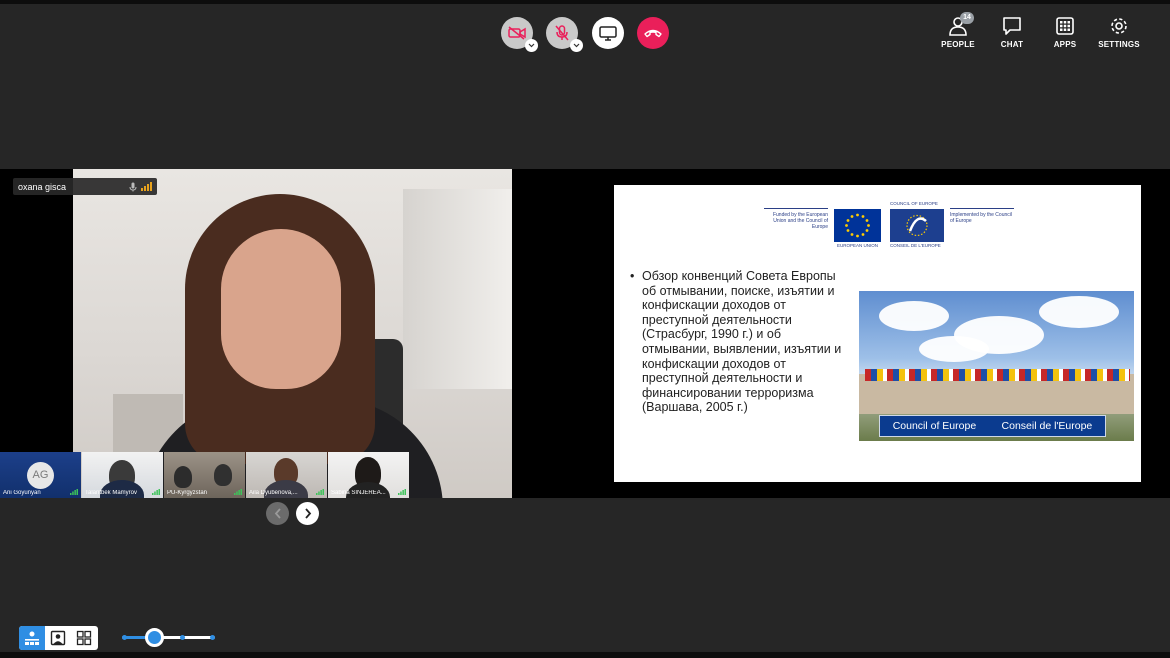  I want to click on layout-view-switcher, so click(58, 638).